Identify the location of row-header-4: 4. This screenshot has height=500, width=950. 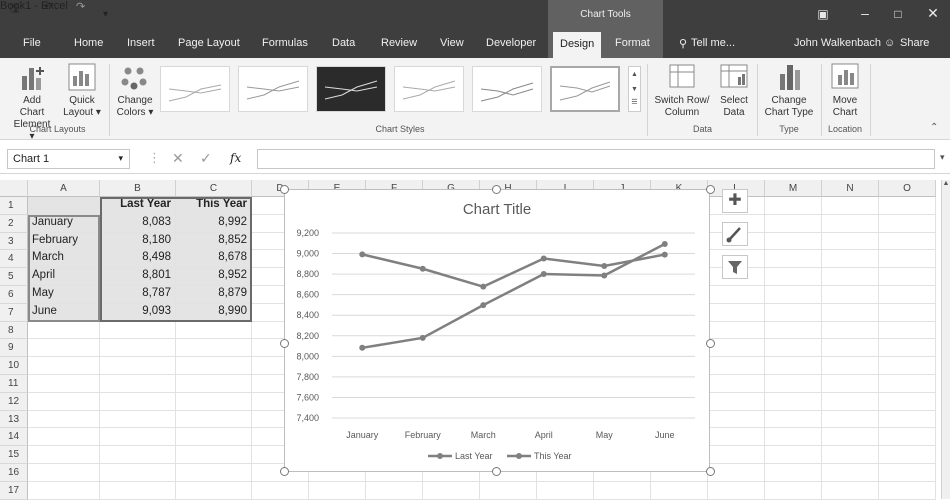
(14, 259).